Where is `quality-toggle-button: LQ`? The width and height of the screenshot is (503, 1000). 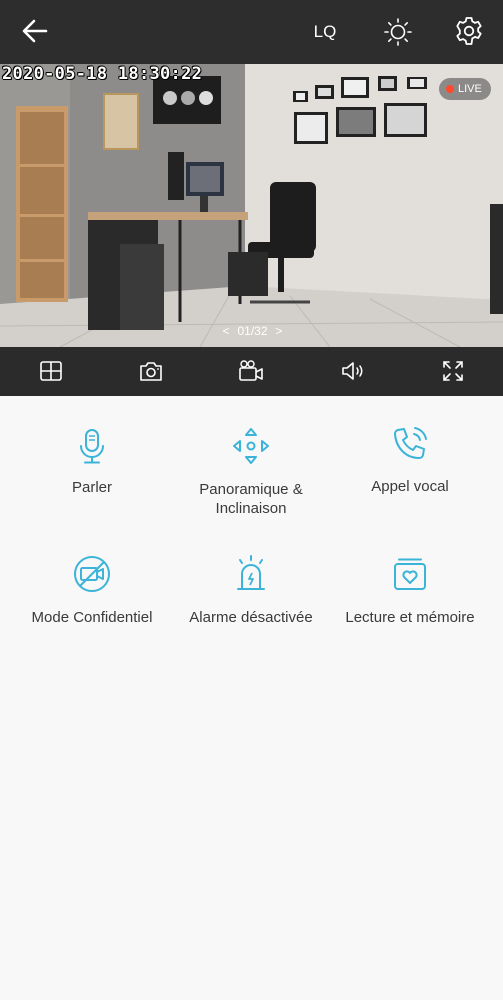 quality-toggle-button: LQ is located at coordinates (325, 32).